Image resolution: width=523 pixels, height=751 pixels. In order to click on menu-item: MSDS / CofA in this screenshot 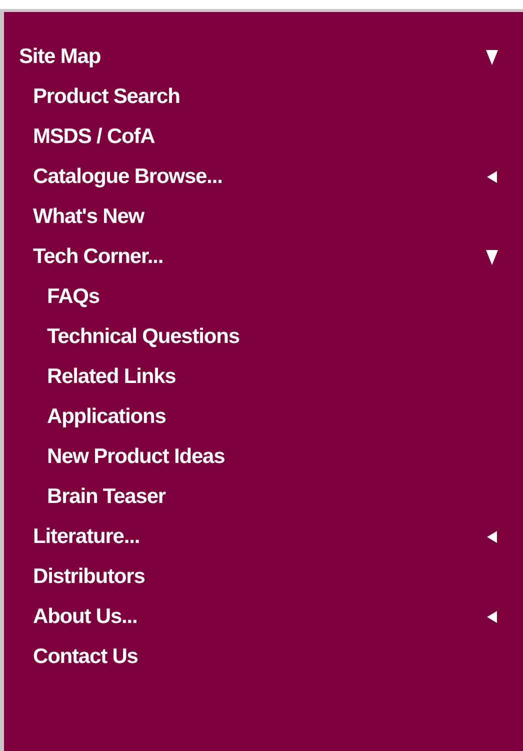, I will do `click(94, 137)`.